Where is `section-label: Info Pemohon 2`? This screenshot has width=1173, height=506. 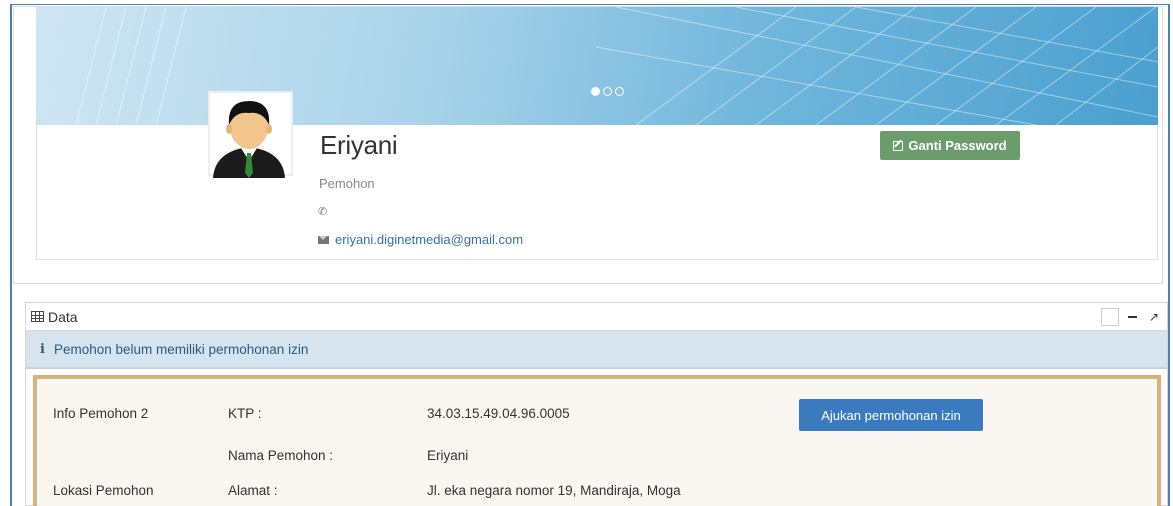 section-label: Info Pemohon 2 is located at coordinates (101, 413).